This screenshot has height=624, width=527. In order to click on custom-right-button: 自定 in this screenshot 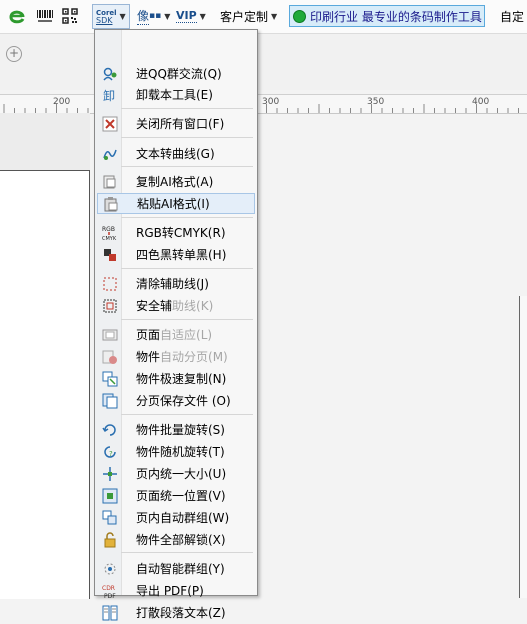, I will do `click(512, 16)`.